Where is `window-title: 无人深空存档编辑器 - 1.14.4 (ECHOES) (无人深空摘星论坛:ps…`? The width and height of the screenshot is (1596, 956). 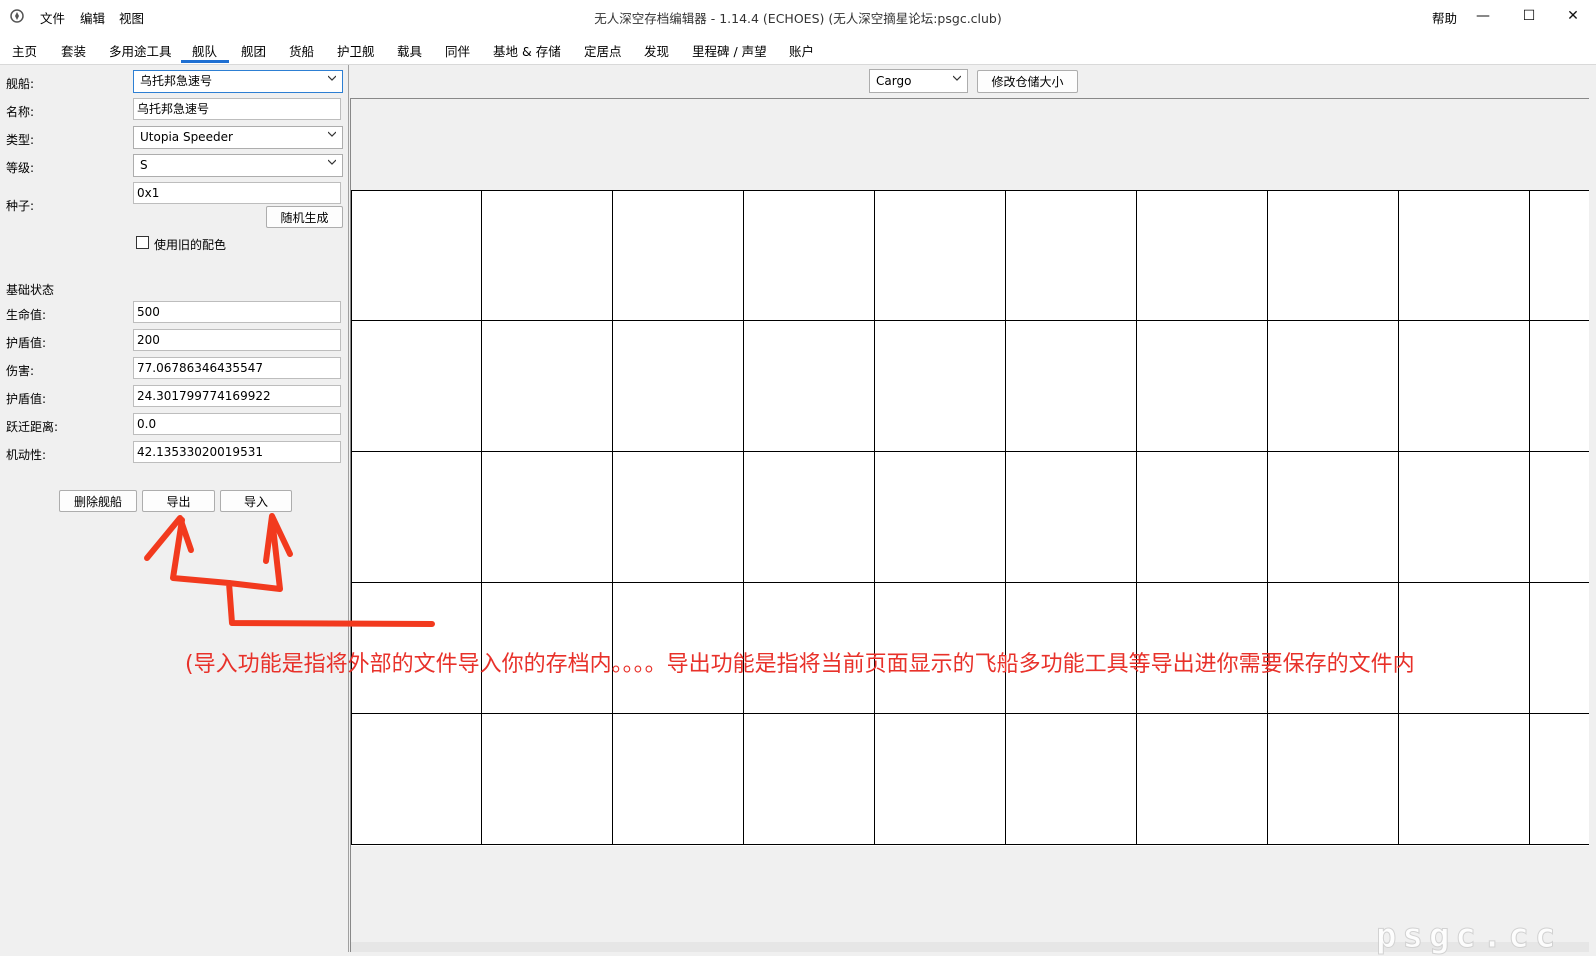 window-title: 无人深空存档编辑器 - 1.14.4 (ECHOES) (无人深空摘星论坛:ps… is located at coordinates (798, 18).